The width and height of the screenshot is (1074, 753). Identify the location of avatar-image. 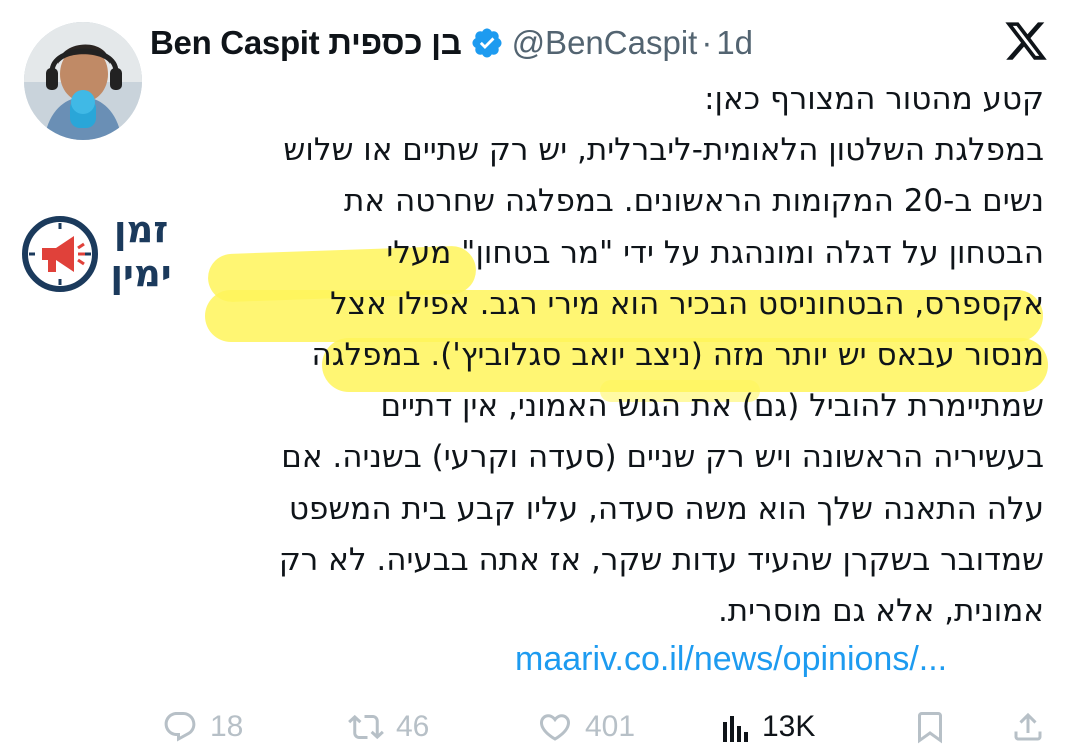
(83, 81).